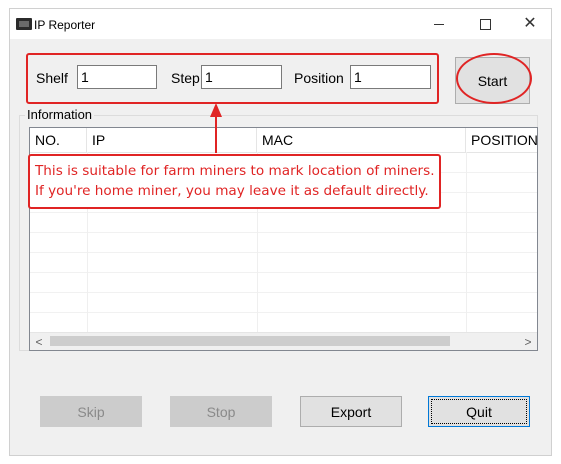  Describe the element at coordinates (24, 24) in the screenshot. I see `app-icon` at that location.